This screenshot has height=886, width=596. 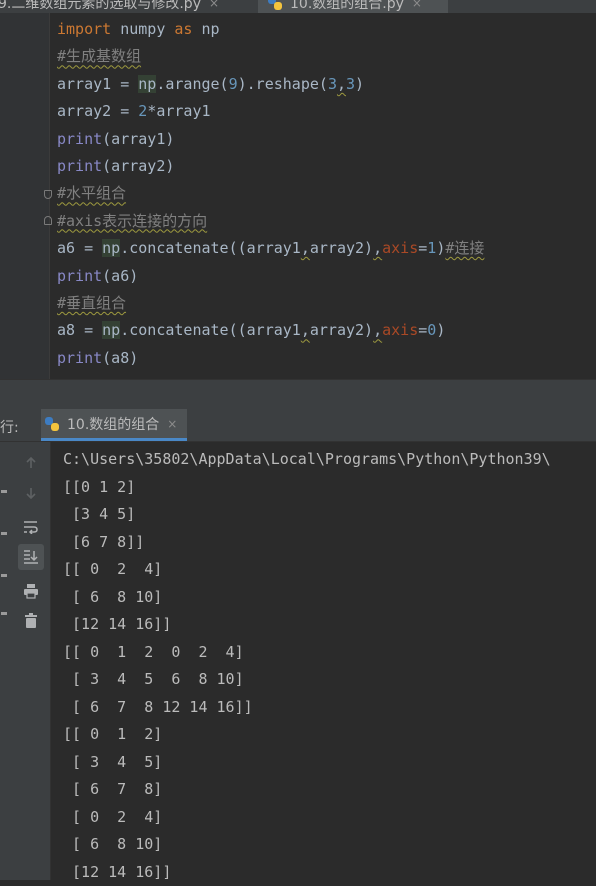 What do you see at coordinates (31, 463) in the screenshot?
I see `arrow-up-icon` at bounding box center [31, 463].